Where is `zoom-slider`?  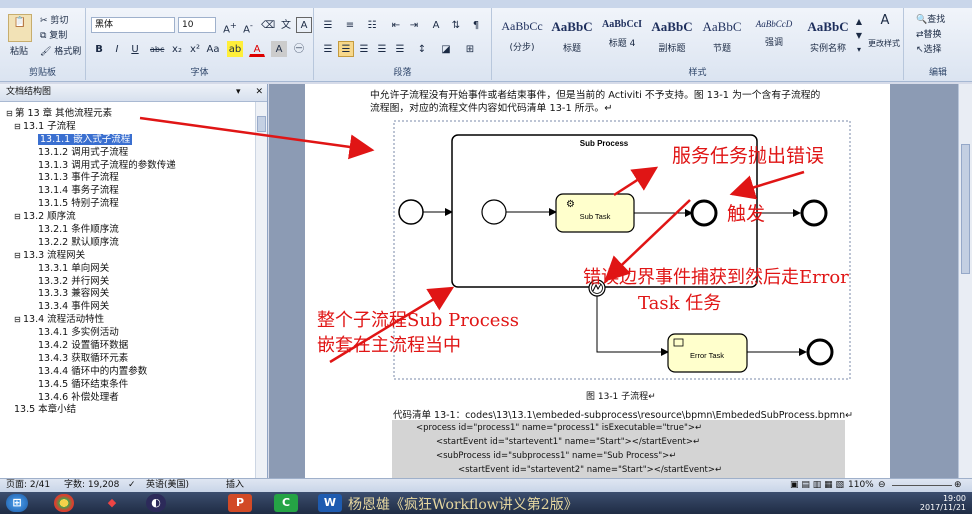 zoom-slider is located at coordinates (922, 485).